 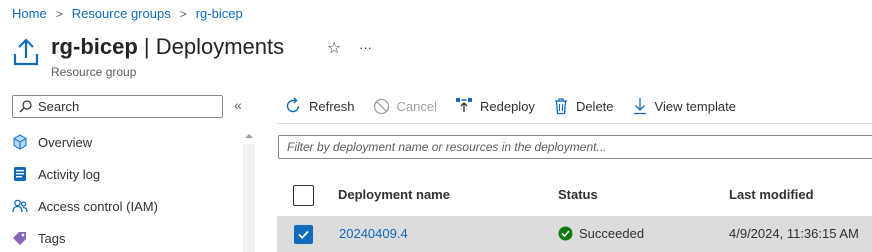 I want to click on status-cell: Succeeded, so click(x=601, y=233).